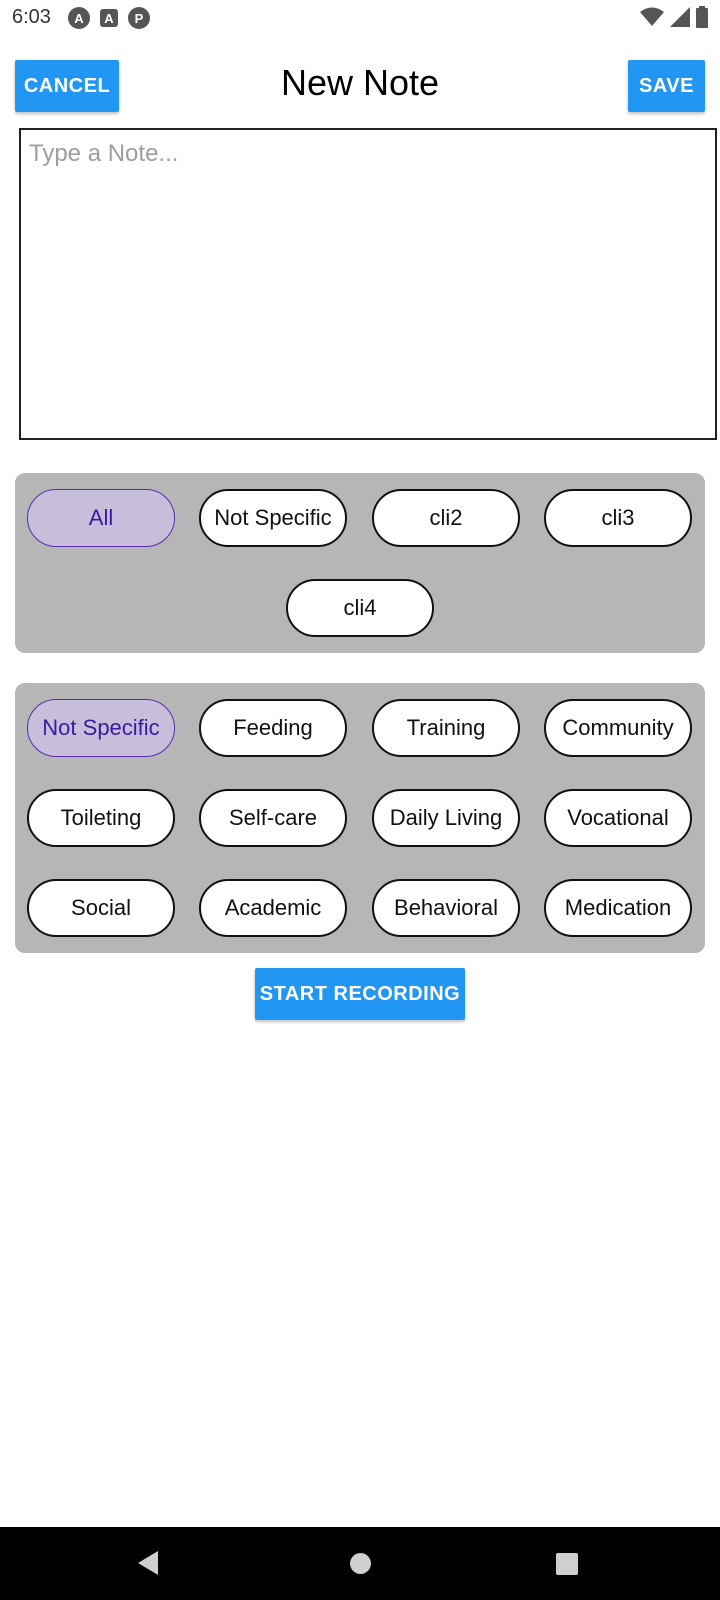 The width and height of the screenshot is (720, 1600). I want to click on chip-category-behavioral: Behavioral, so click(446, 908).